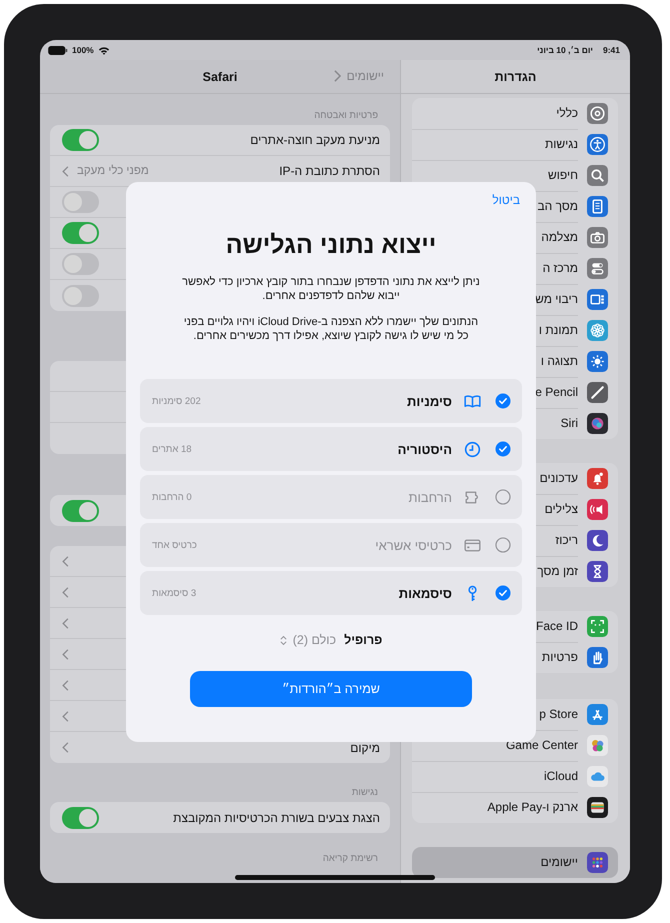  Describe the element at coordinates (331, 329) in the screenshot. I see `dialog-paragraph: הנתונים שלך יישמרו ללא הצפנה ב-iCloud Drive ויהיו גלויים בפני כל מי שיש לו גישה לקובץ שיוצא, אפילו דרך מכשירים אחרים.` at that location.